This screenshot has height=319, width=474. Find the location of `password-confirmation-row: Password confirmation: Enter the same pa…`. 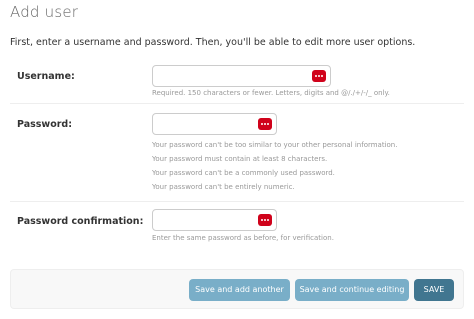

password-confirmation-row: Password confirmation: Enter the same pa… is located at coordinates (237, 226).